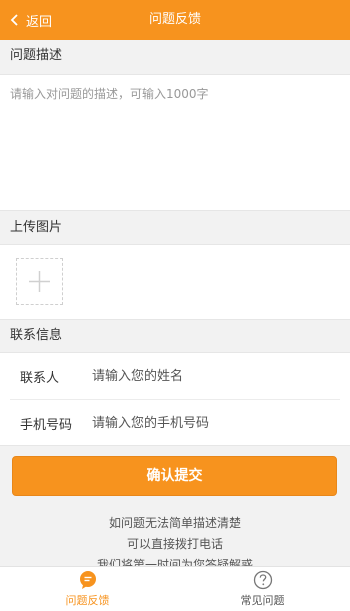  I want to click on plus-icon, so click(39, 281).